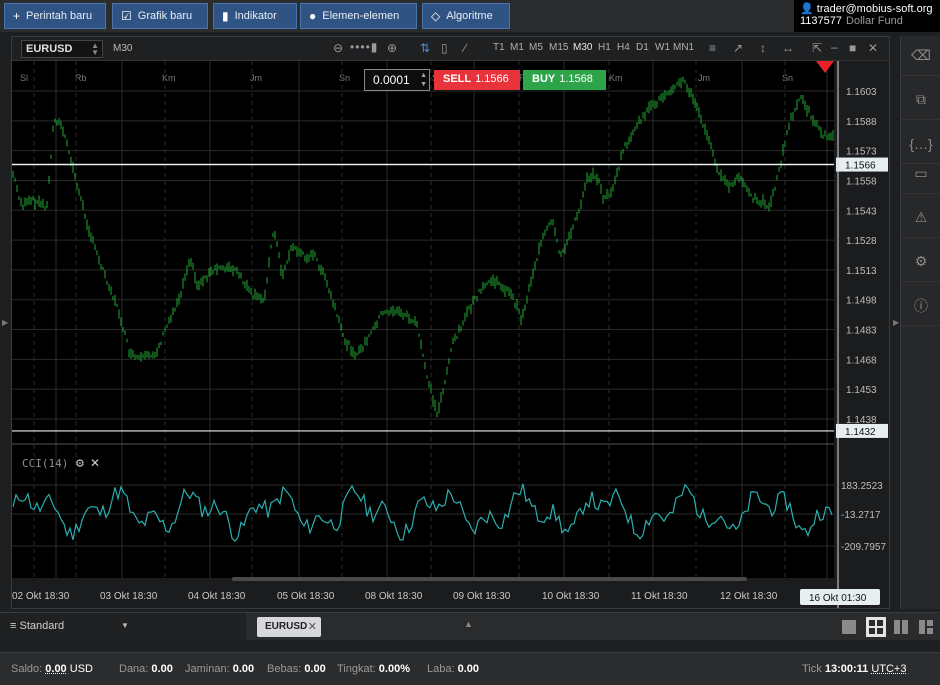 This screenshot has width=940, height=685. What do you see at coordinates (604, 47) in the screenshot?
I see `timeframe-h1: H1` at bounding box center [604, 47].